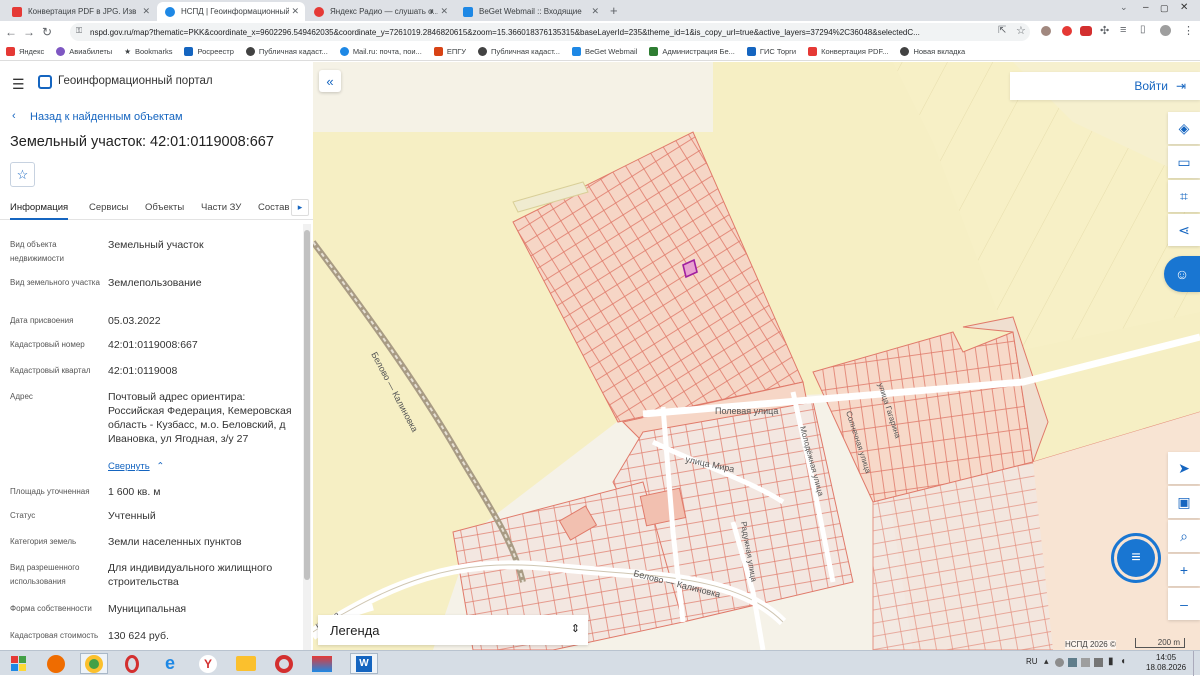 The height and width of the screenshot is (676, 1200). I want to click on tab-services: Сервисы, so click(108, 207).